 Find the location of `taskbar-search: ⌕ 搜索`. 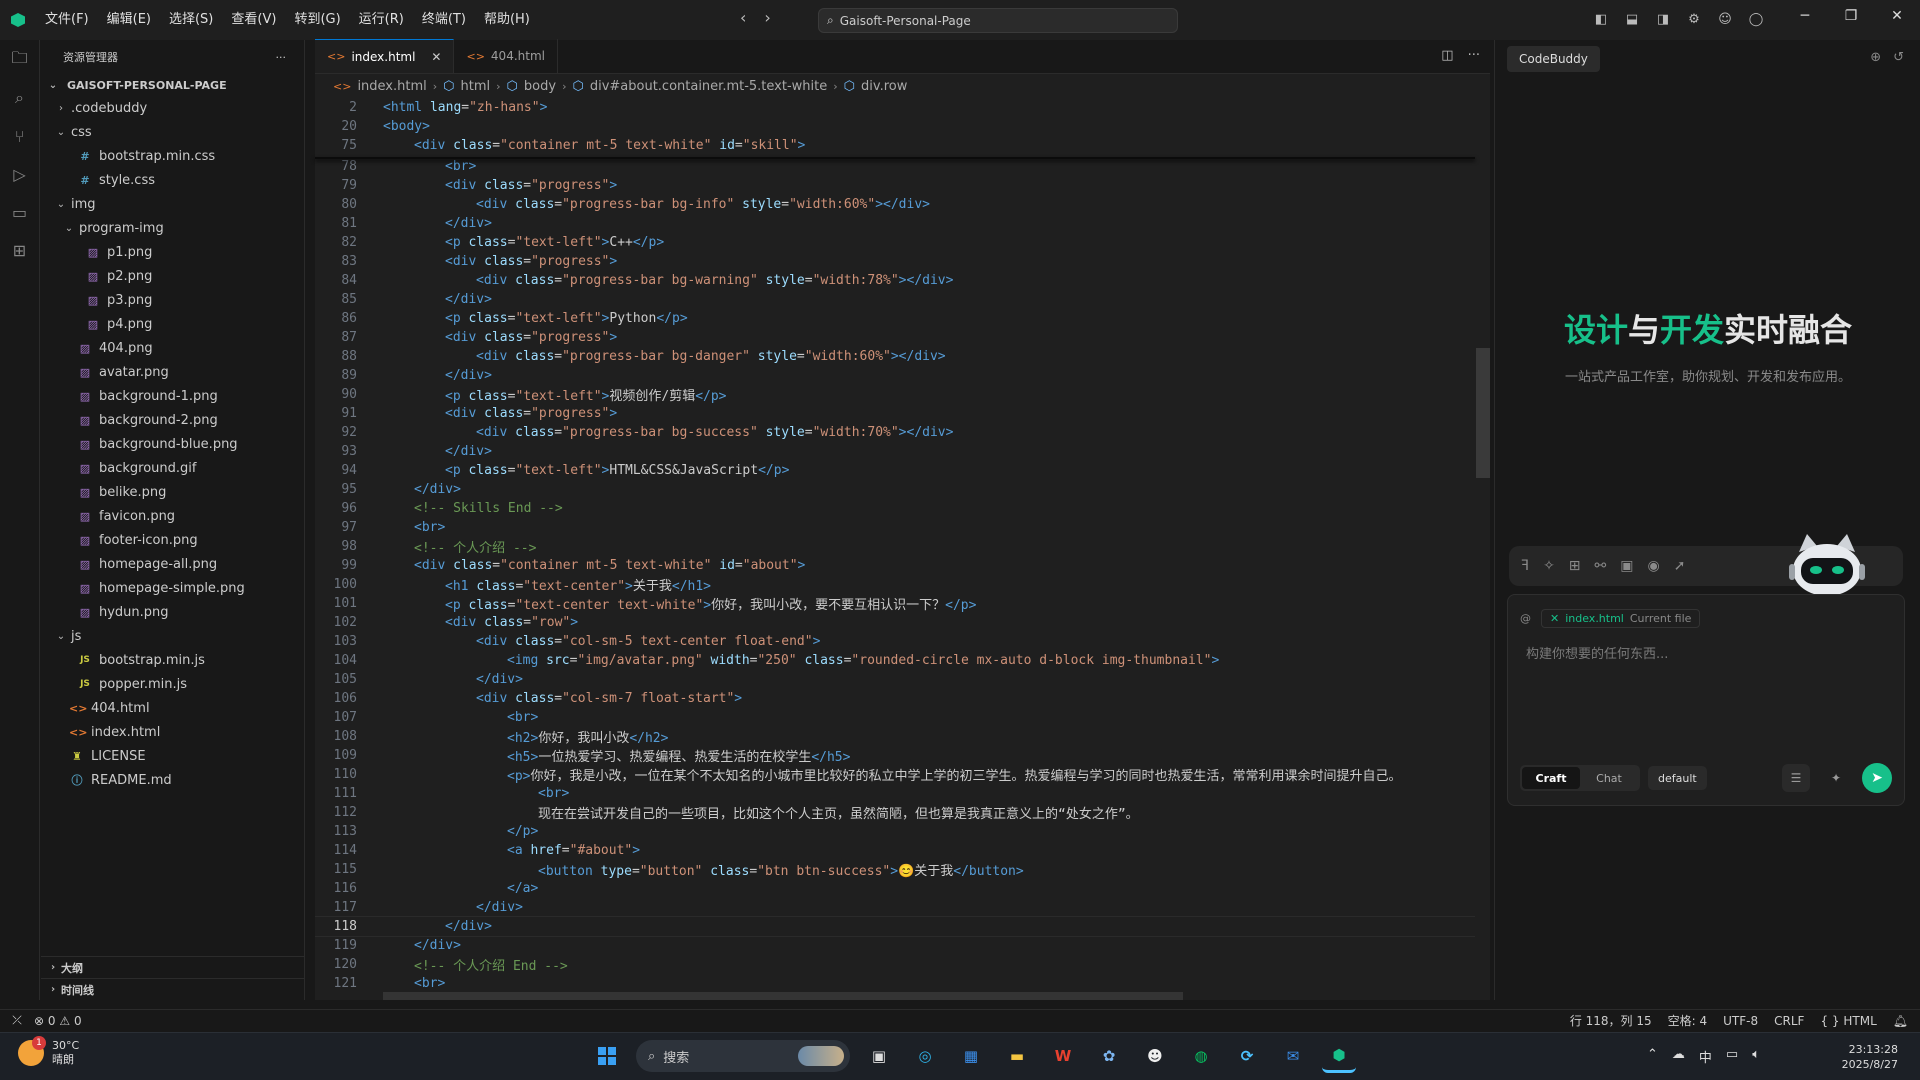

taskbar-search: ⌕ 搜索 is located at coordinates (743, 1056).